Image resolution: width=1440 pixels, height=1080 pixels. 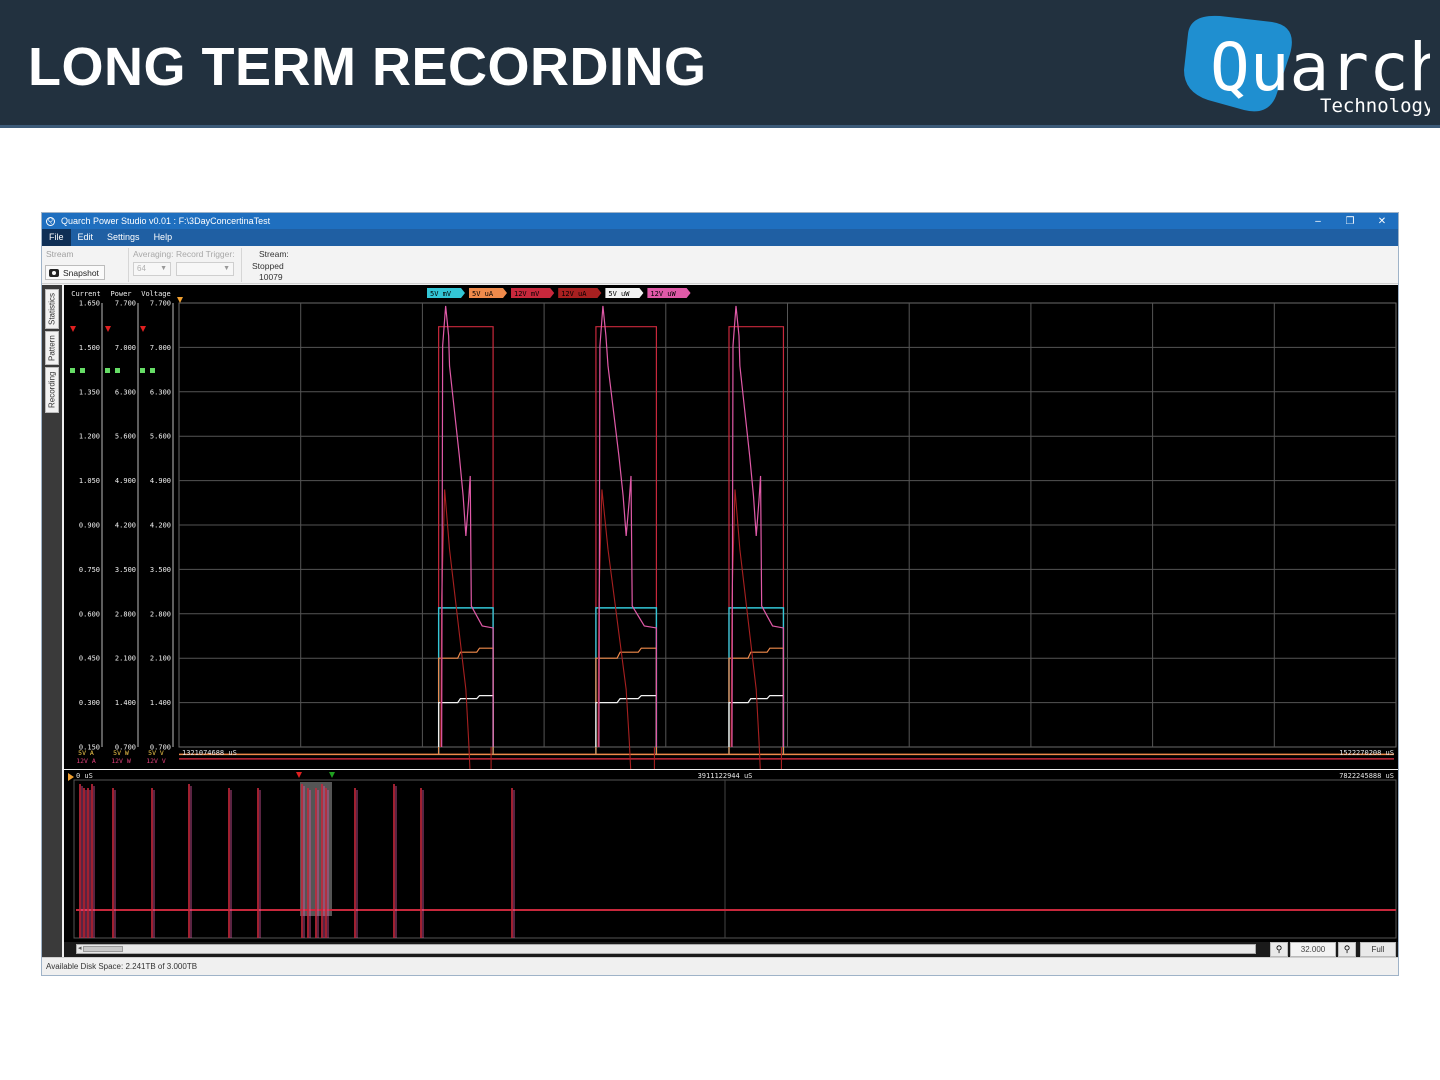 What do you see at coordinates (731, 856) in the screenshot?
I see `overview-chart: 0 uS 3911122944 uS 7822245888 uS` at bounding box center [731, 856].